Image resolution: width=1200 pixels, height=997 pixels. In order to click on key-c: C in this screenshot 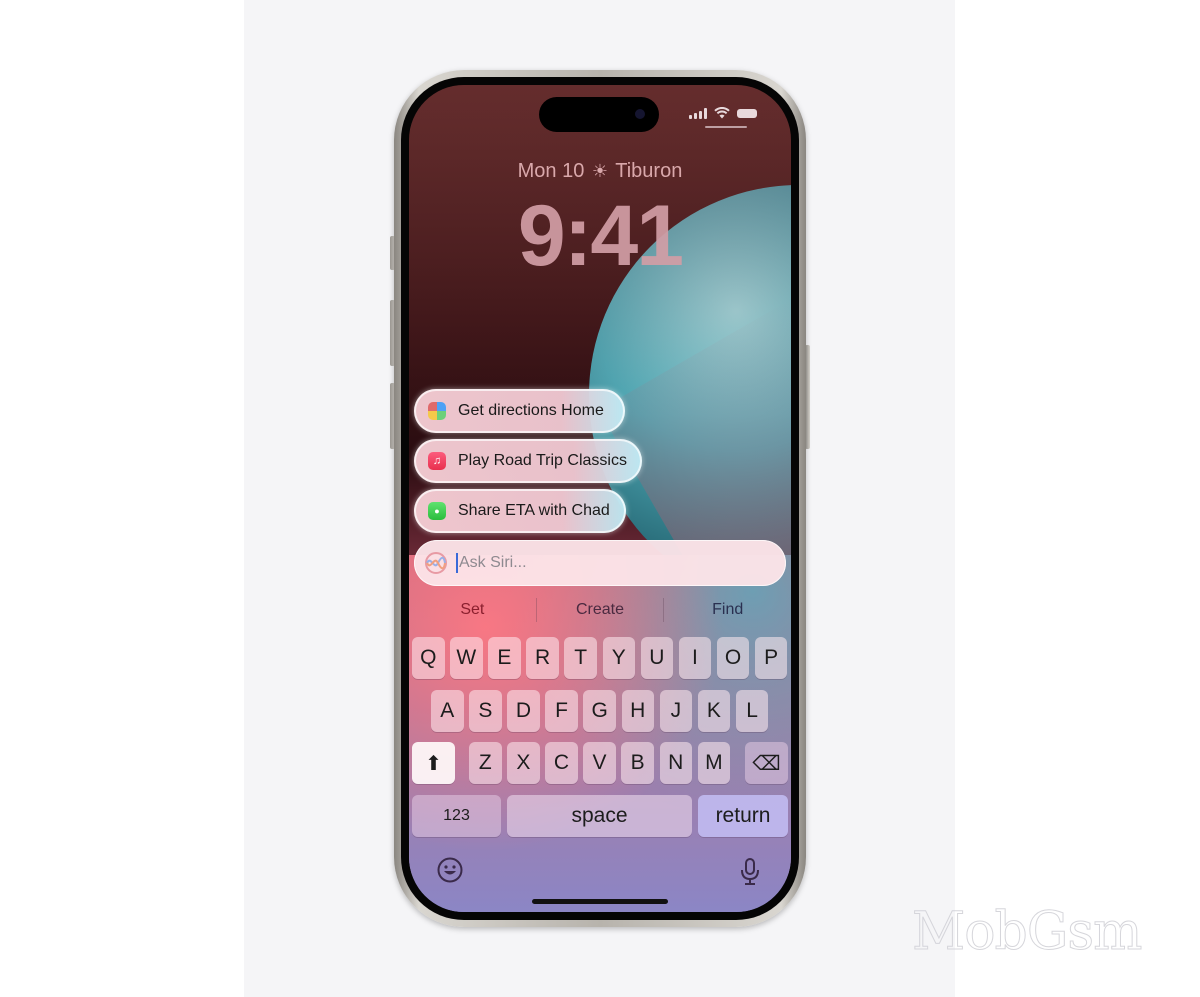, I will do `click(561, 763)`.